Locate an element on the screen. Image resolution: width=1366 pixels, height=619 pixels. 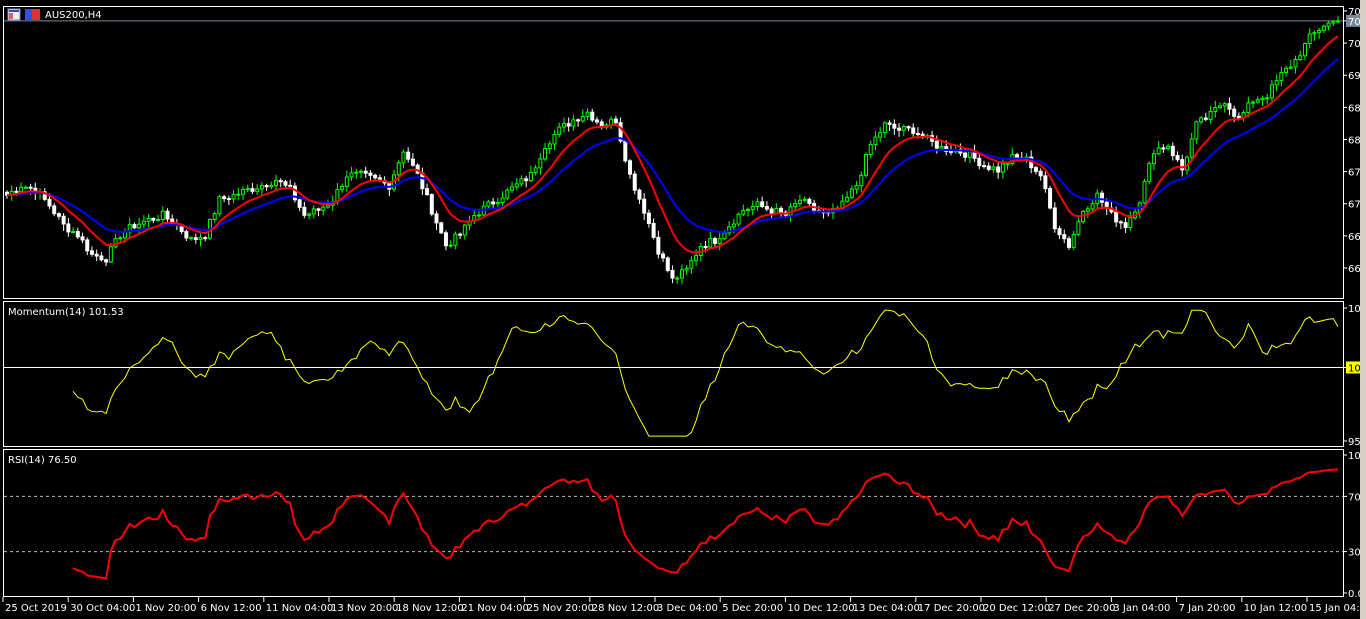
time-axis-label: 25 Nov 20:00 is located at coordinates (560, 608).